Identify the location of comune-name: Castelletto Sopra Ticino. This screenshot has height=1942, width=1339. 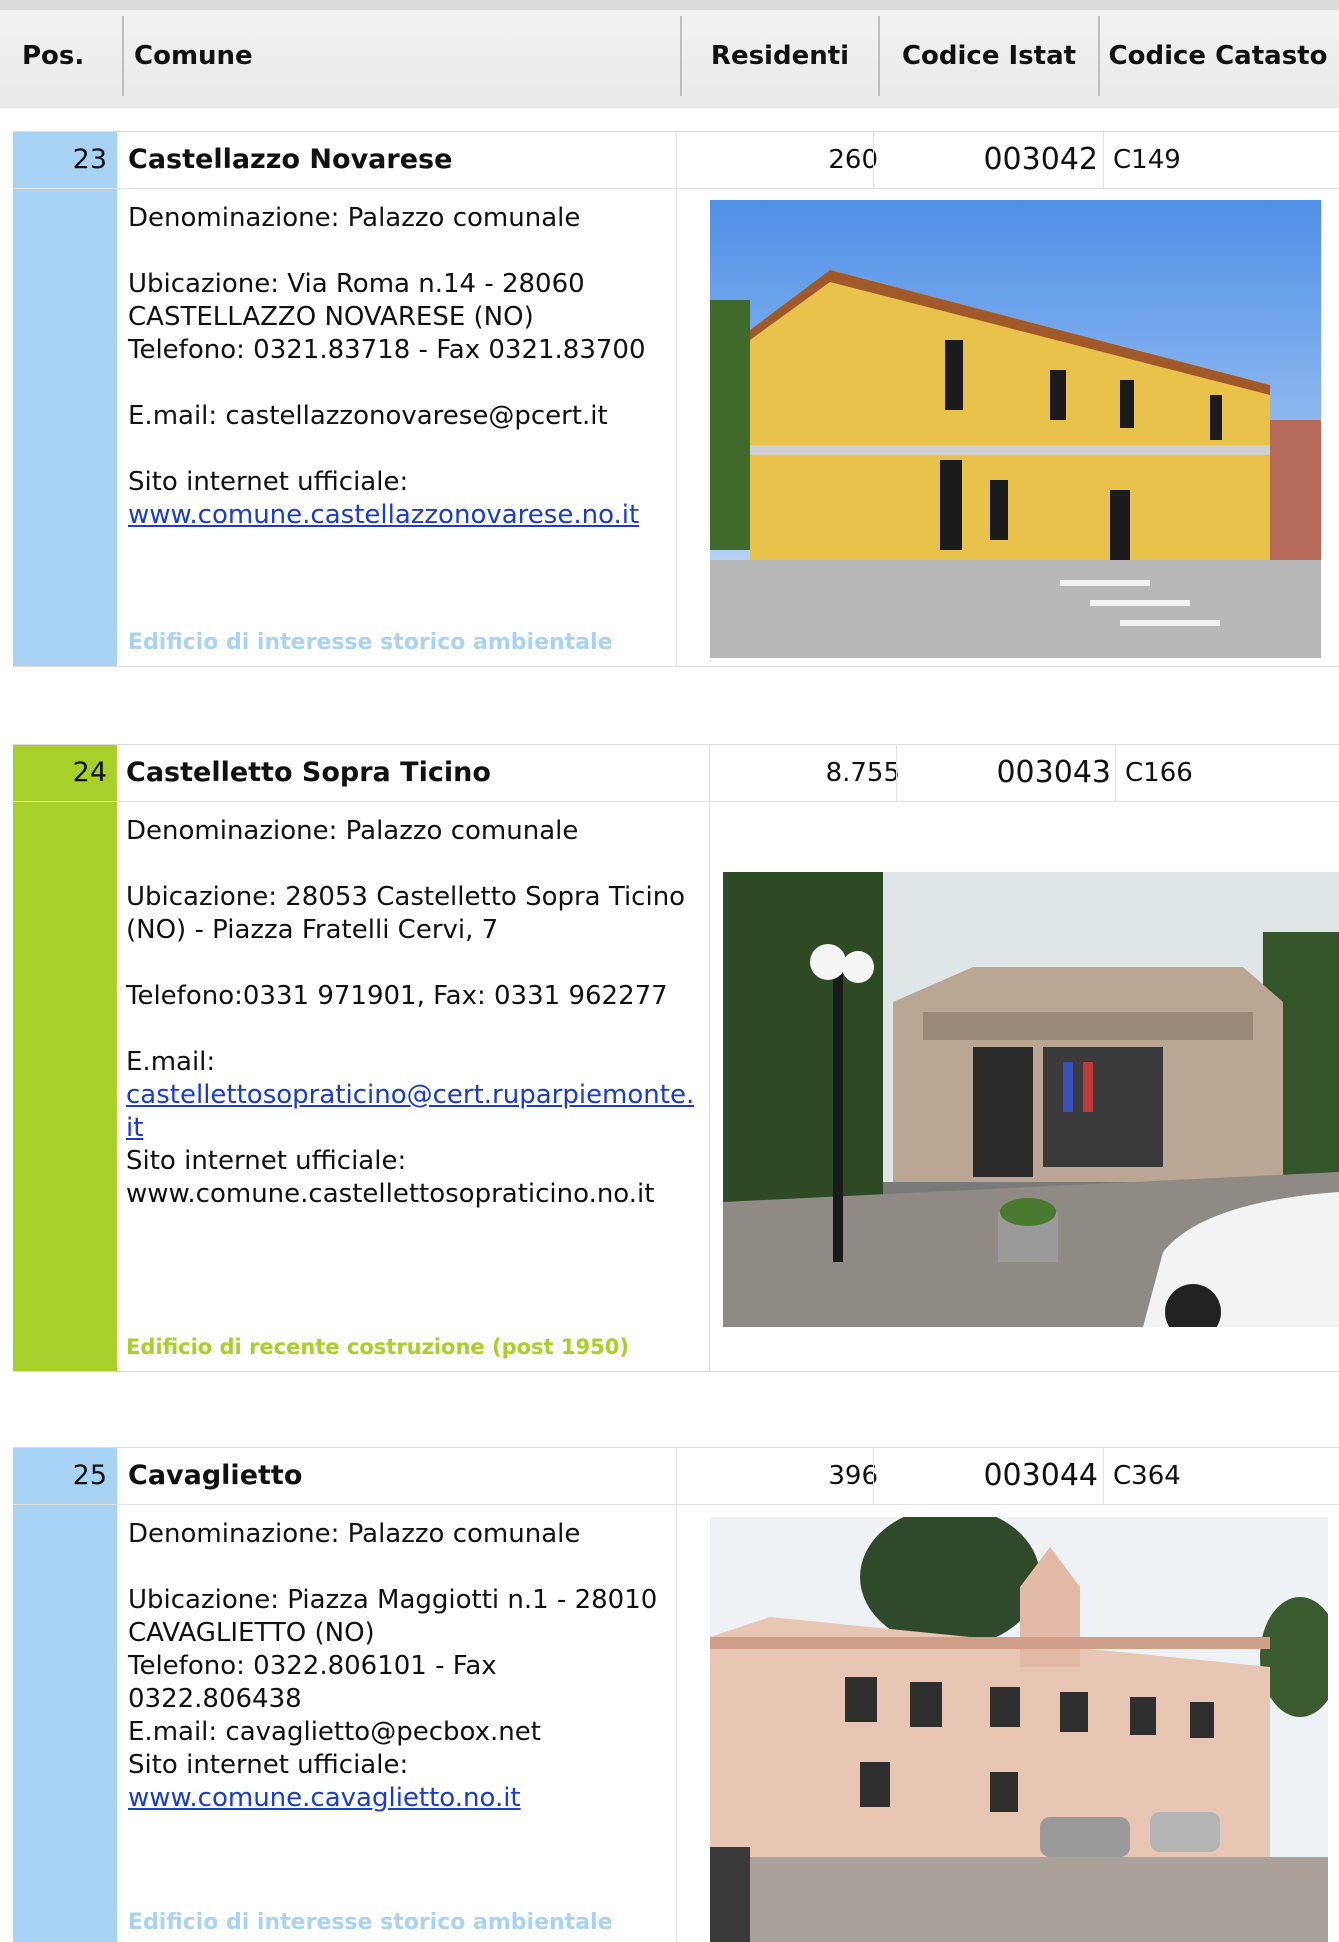
(308, 772).